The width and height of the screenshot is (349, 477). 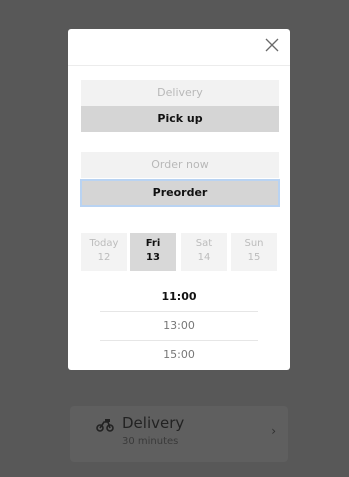 I want to click on preorder-button: Preorder, so click(x=180, y=193).